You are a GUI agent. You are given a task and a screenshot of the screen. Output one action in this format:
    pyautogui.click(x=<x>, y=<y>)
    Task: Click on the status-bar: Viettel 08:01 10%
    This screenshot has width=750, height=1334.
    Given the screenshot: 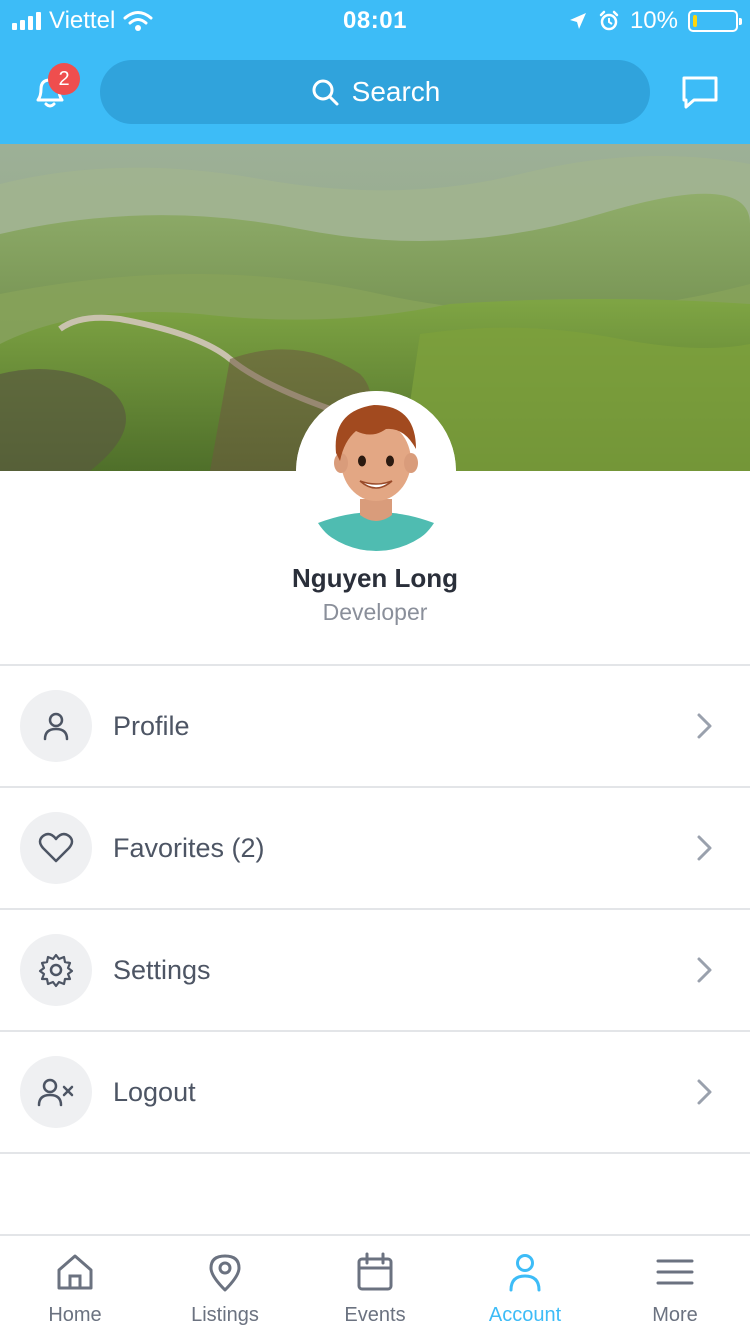 What is the action you would take?
    pyautogui.click(x=375, y=20)
    